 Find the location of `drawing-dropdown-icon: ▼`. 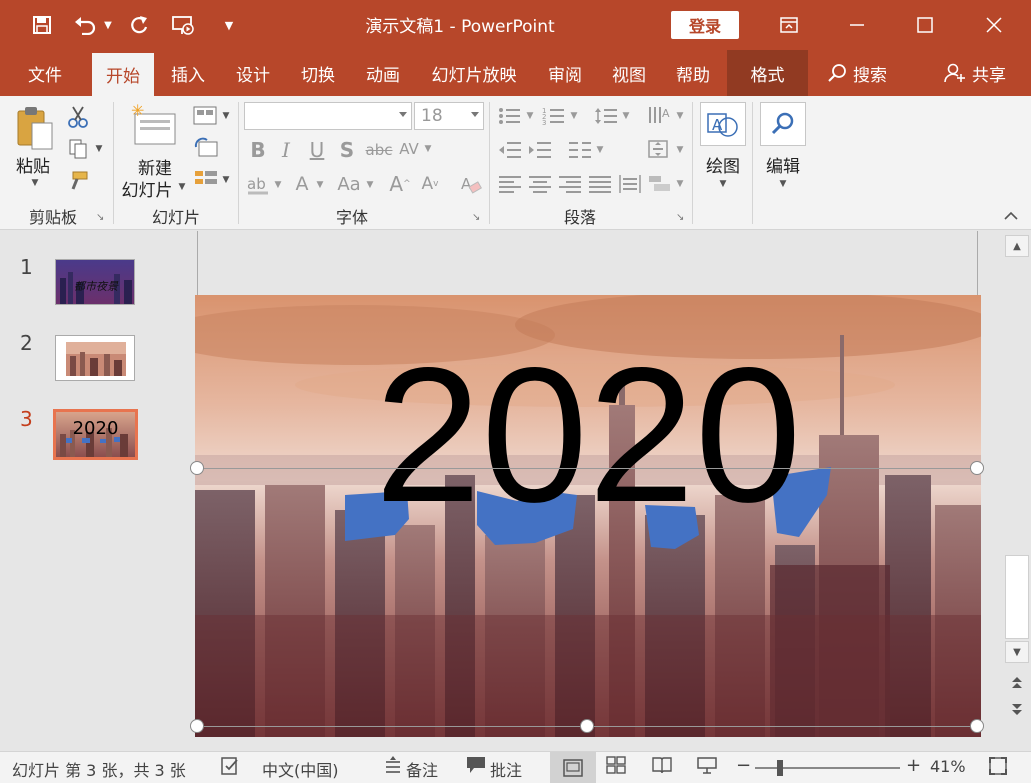

drawing-dropdown-icon: ▼ is located at coordinates (723, 184).